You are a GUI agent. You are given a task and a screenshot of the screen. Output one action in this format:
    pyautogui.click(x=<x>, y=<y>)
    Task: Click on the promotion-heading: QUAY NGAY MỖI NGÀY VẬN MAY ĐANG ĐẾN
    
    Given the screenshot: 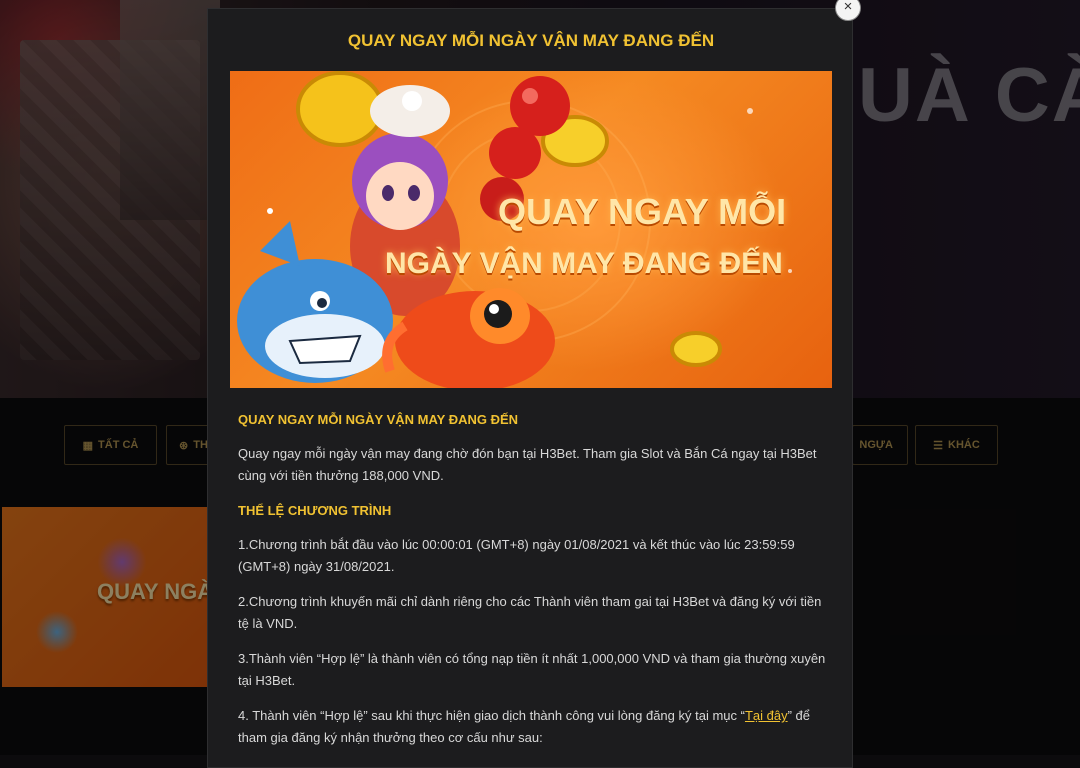 What is the action you would take?
    pyautogui.click(x=378, y=419)
    